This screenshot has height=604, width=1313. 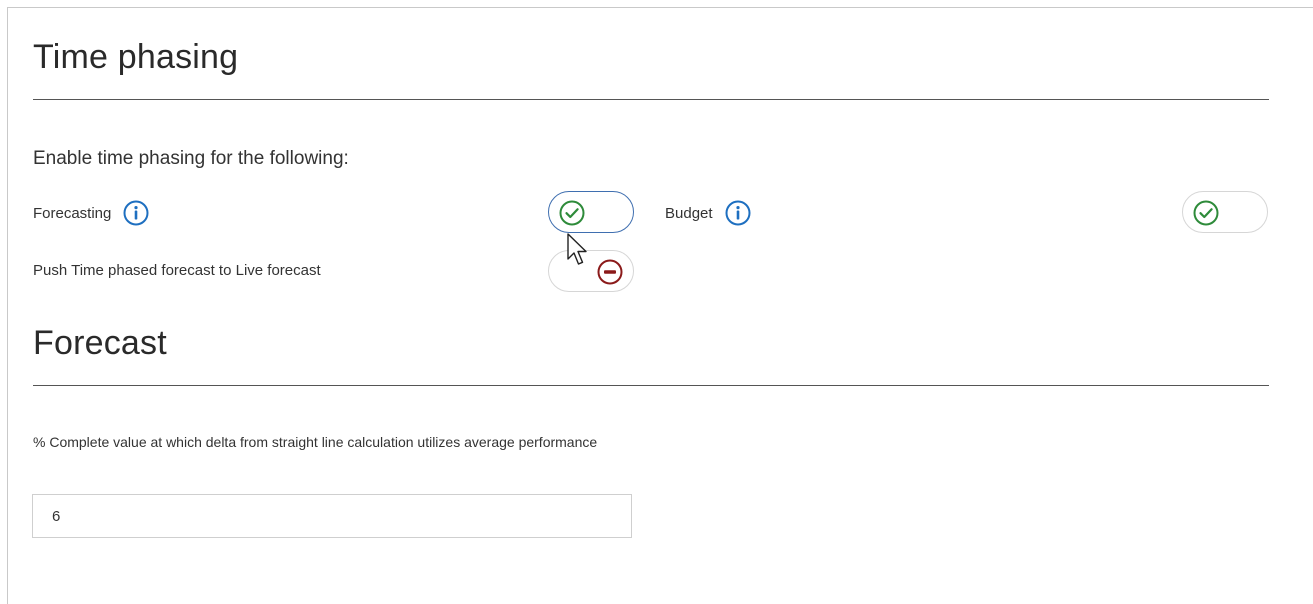 What do you see at coordinates (332, 516) in the screenshot?
I see `percent-complete-input` at bounding box center [332, 516].